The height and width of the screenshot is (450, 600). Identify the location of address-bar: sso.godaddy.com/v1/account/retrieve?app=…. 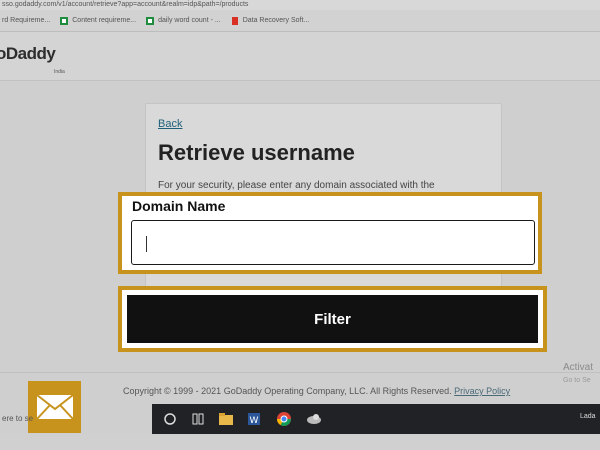
(300, 5).